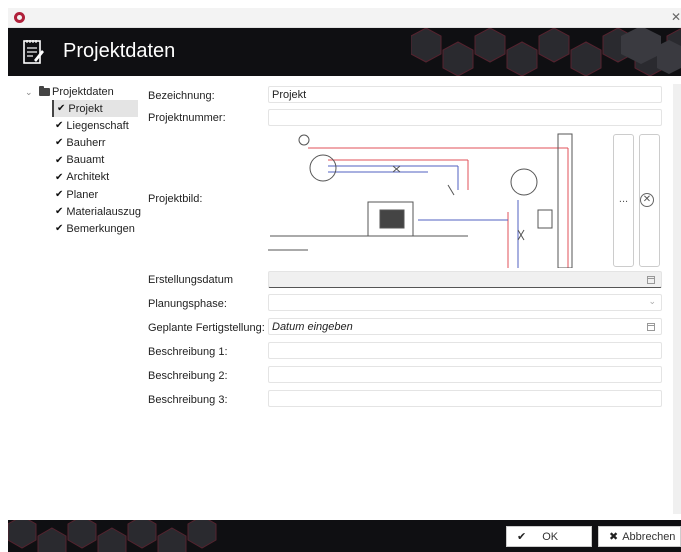  What do you see at coordinates (188, 352) in the screenshot?
I see `beschreibung1-label: Beschreibung 1:` at bounding box center [188, 352].